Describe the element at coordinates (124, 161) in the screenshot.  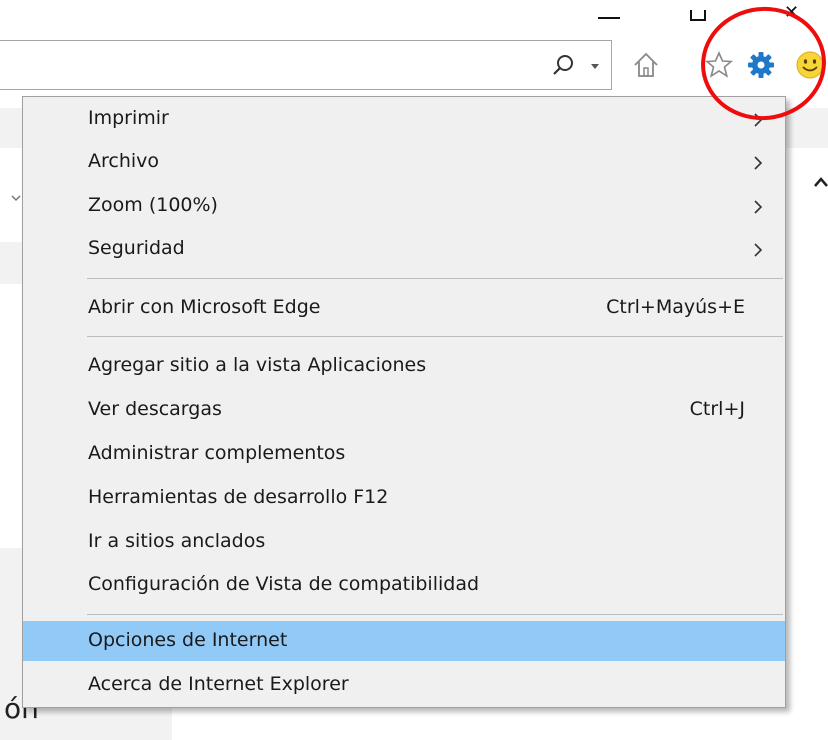
I see `menu-item-label: Archivo` at that location.